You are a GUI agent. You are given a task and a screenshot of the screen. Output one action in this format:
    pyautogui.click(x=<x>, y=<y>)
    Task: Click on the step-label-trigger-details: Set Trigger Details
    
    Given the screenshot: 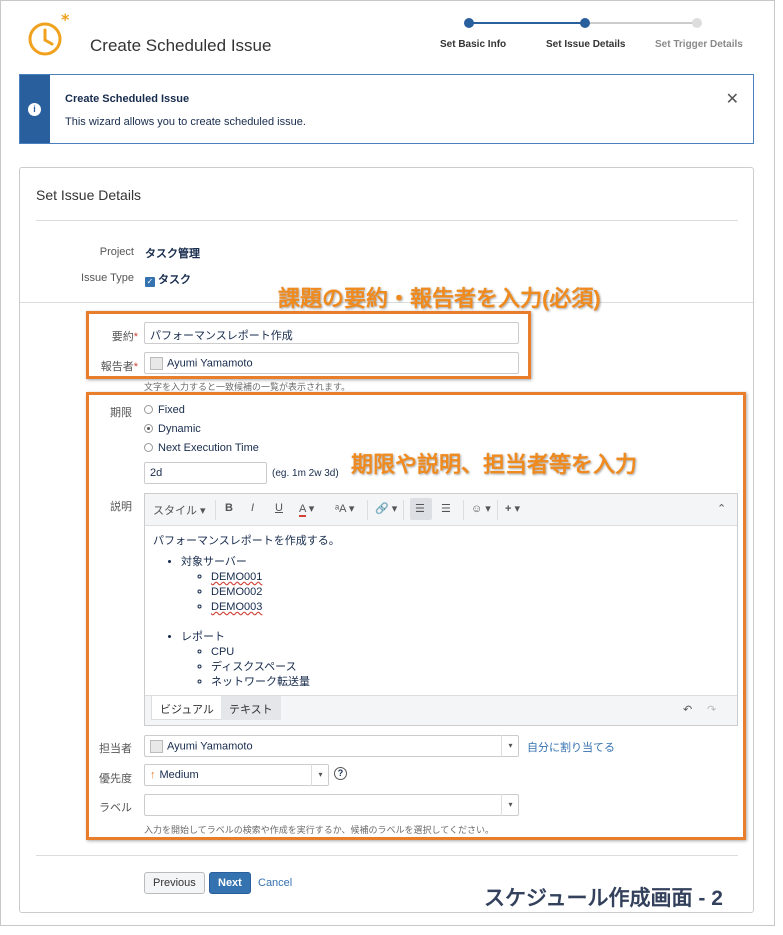 What is the action you would take?
    pyautogui.click(x=699, y=44)
    